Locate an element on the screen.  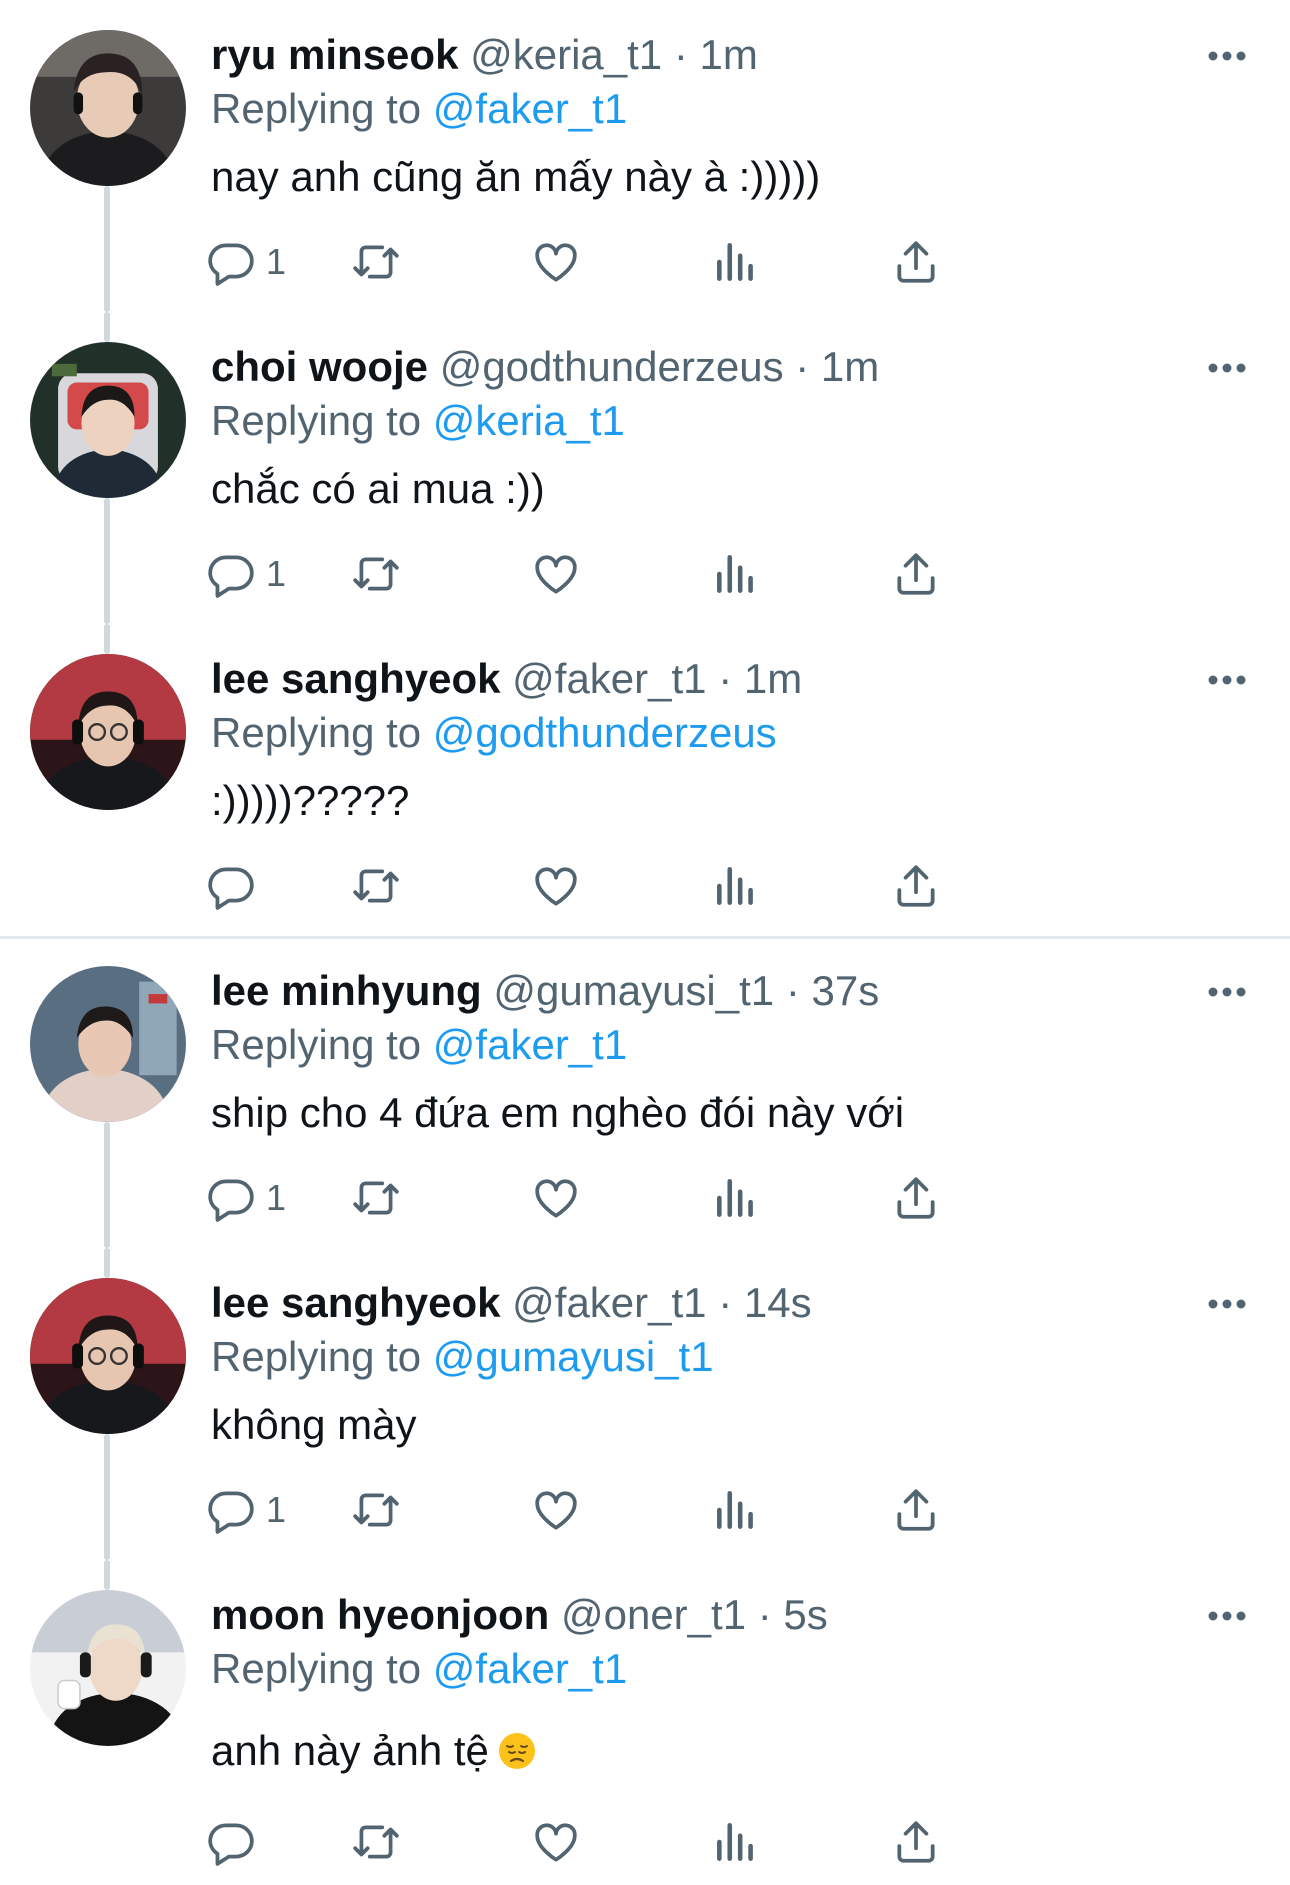
replying-to: Replying to @keria_t1 is located at coordinates (418, 421).